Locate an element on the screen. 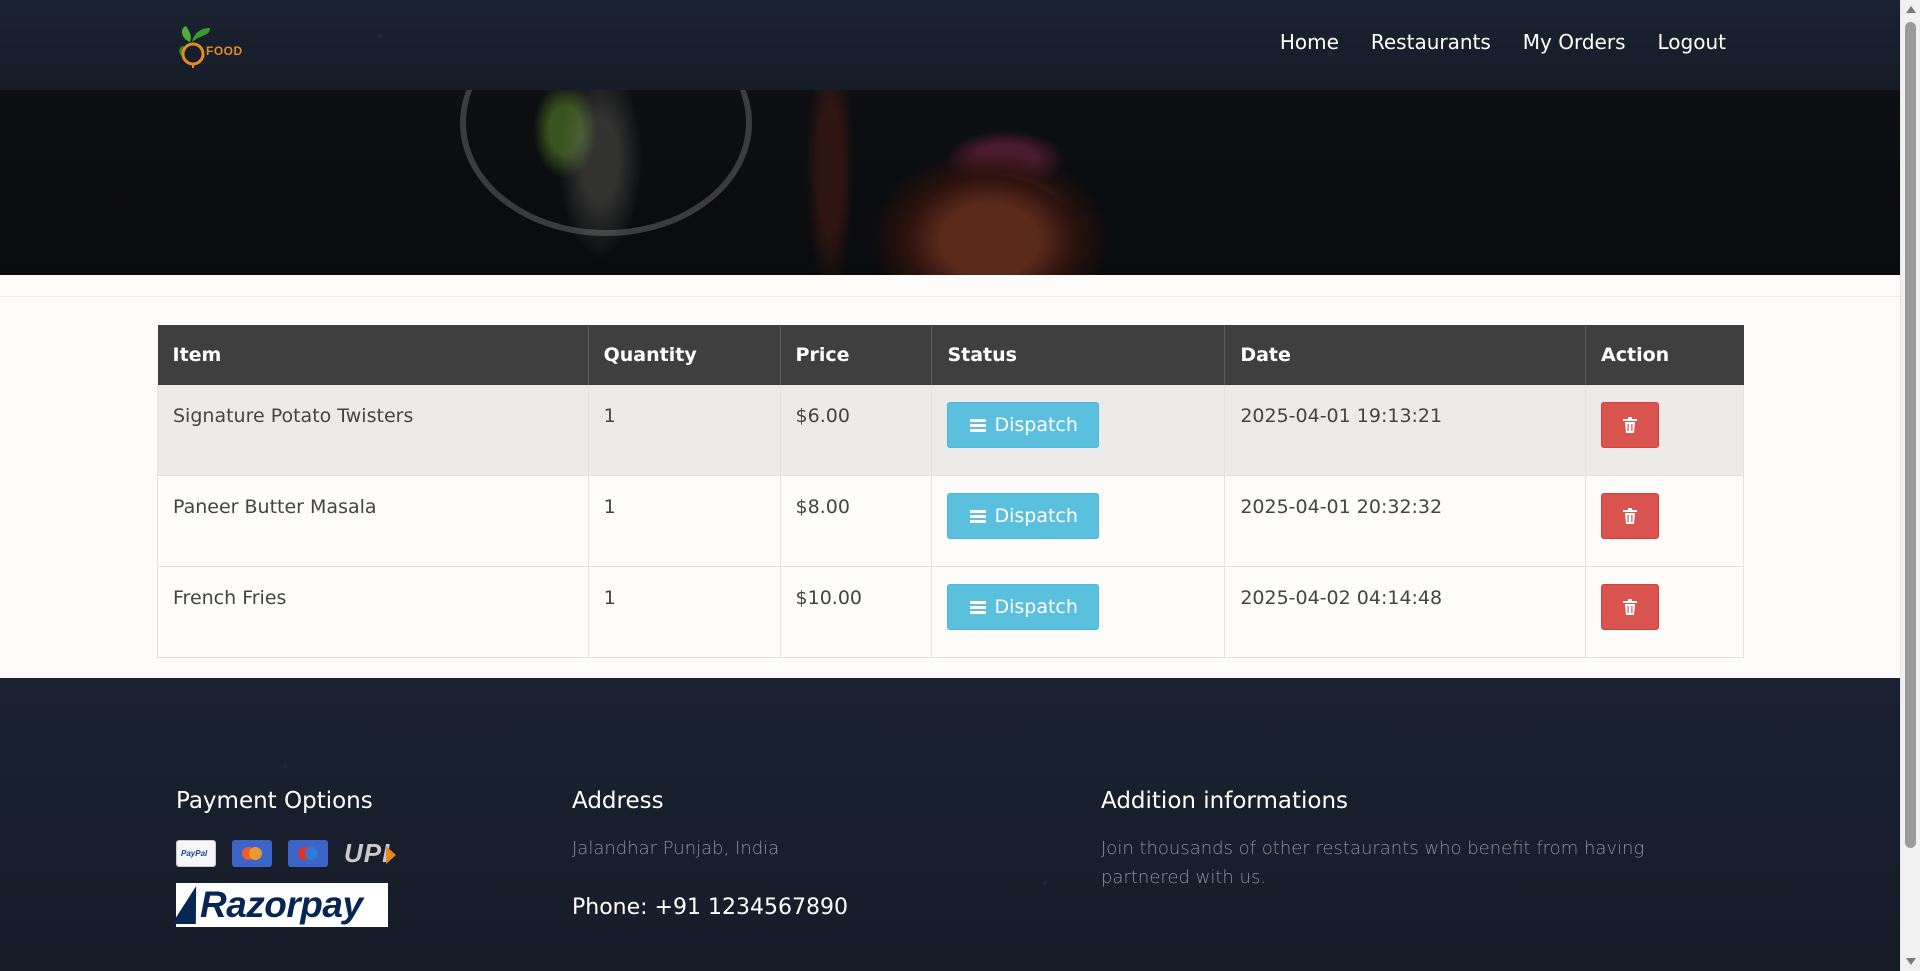  payment-icons: PayPal UPI is located at coordinates (286, 853).